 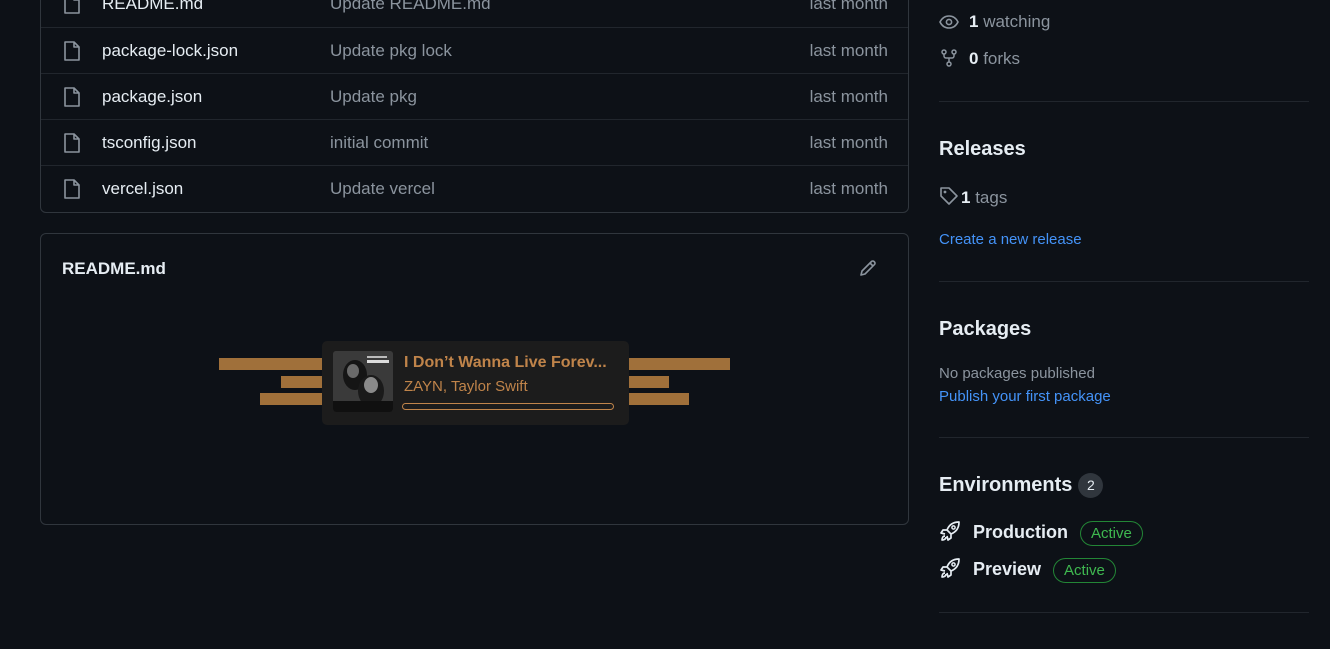 I want to click on environment-name: Production, so click(x=1020, y=532).